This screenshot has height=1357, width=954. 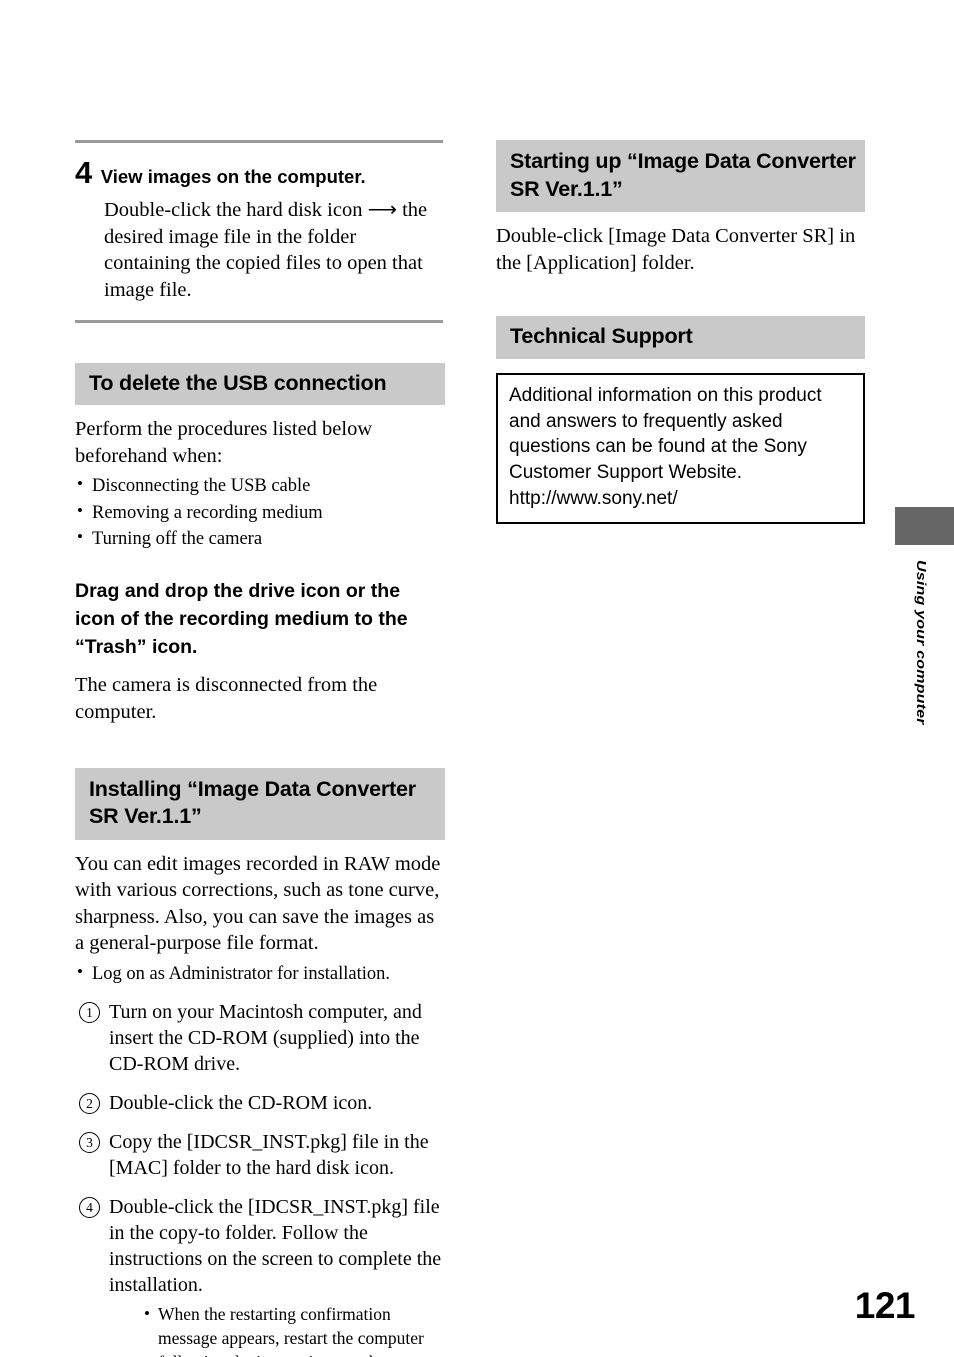 What do you see at coordinates (683, 161) in the screenshot?
I see `startup-heading-line-1: Starting up “Image Data Converter` at bounding box center [683, 161].